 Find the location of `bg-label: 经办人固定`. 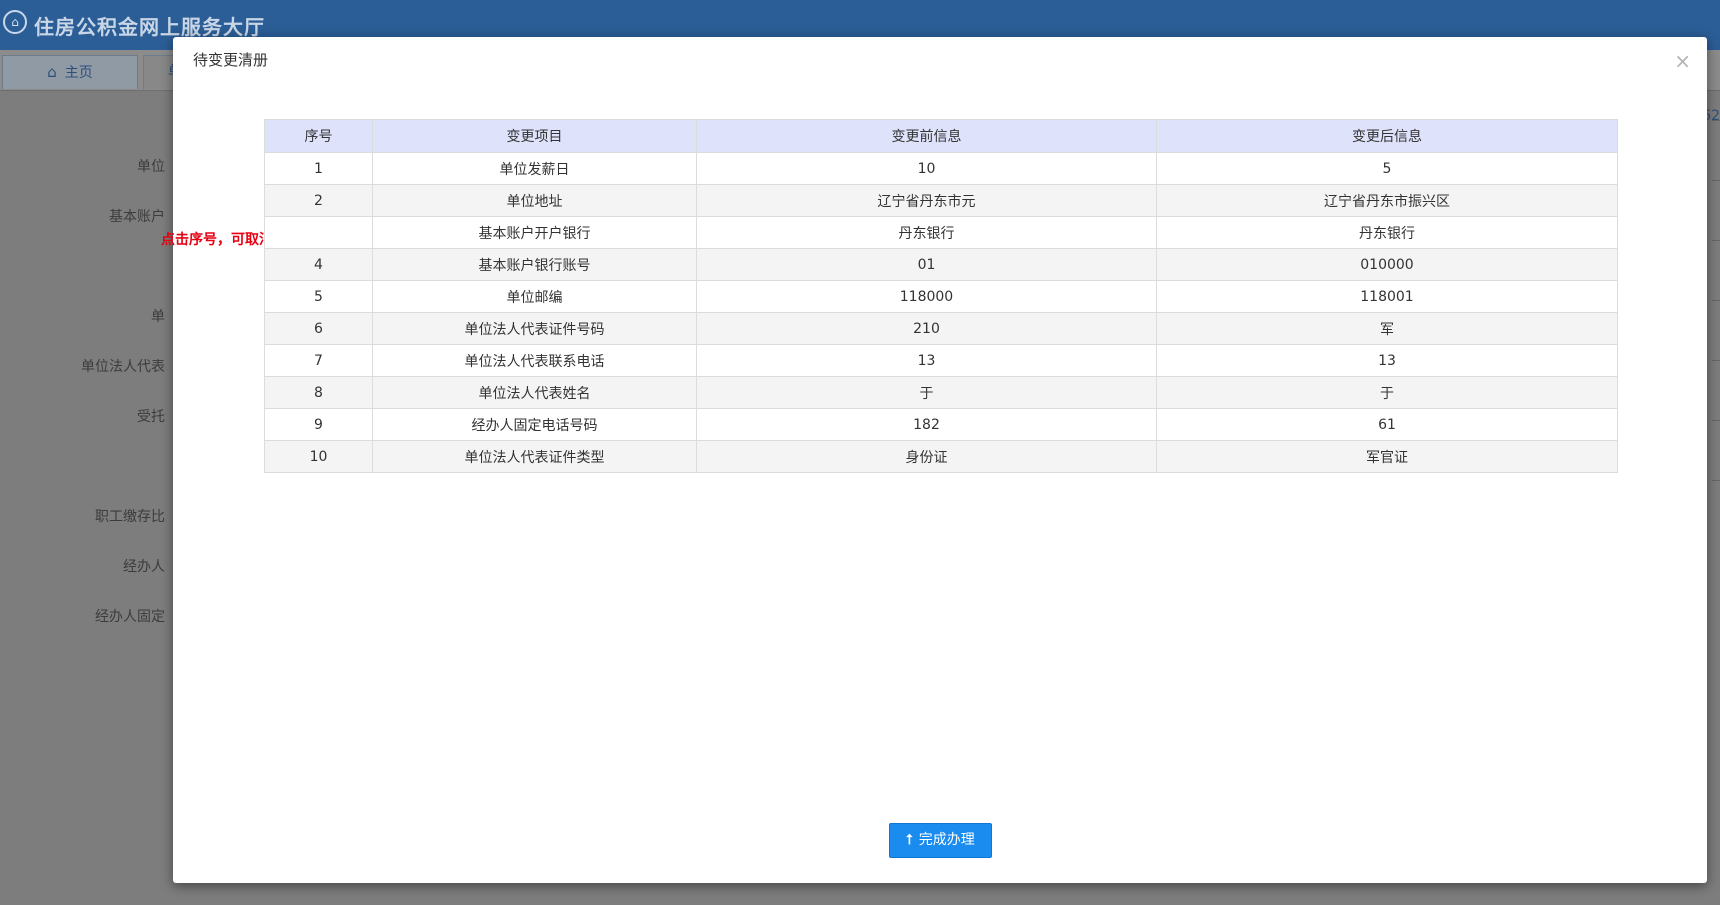

bg-label: 经办人固定 is located at coordinates (130, 617).